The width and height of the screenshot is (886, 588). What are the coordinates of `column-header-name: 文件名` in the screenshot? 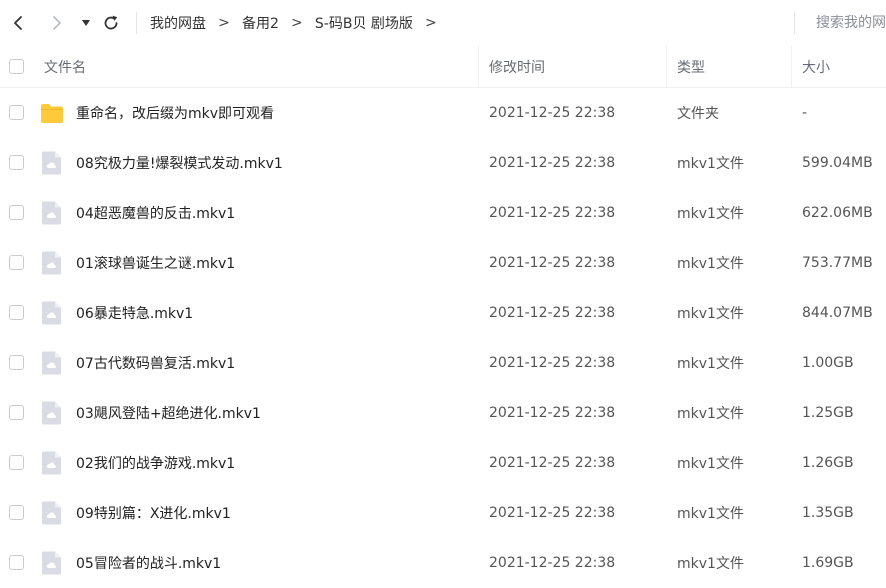 It's located at (65, 66).